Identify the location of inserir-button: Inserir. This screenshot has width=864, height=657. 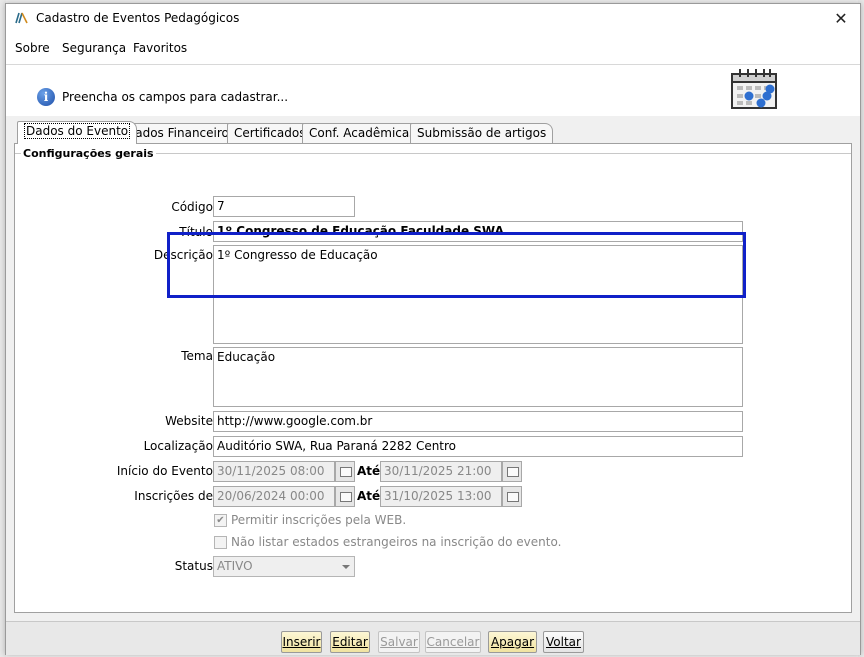
(301, 642).